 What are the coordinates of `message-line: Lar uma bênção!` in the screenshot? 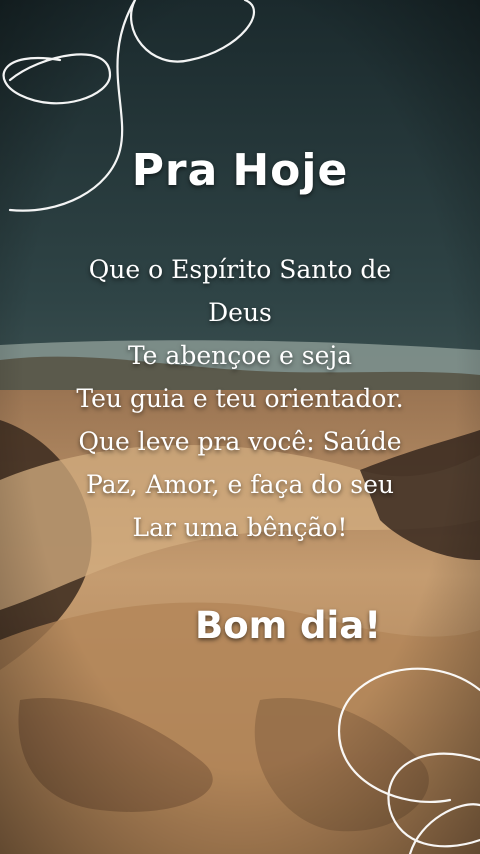 It's located at (240, 527).